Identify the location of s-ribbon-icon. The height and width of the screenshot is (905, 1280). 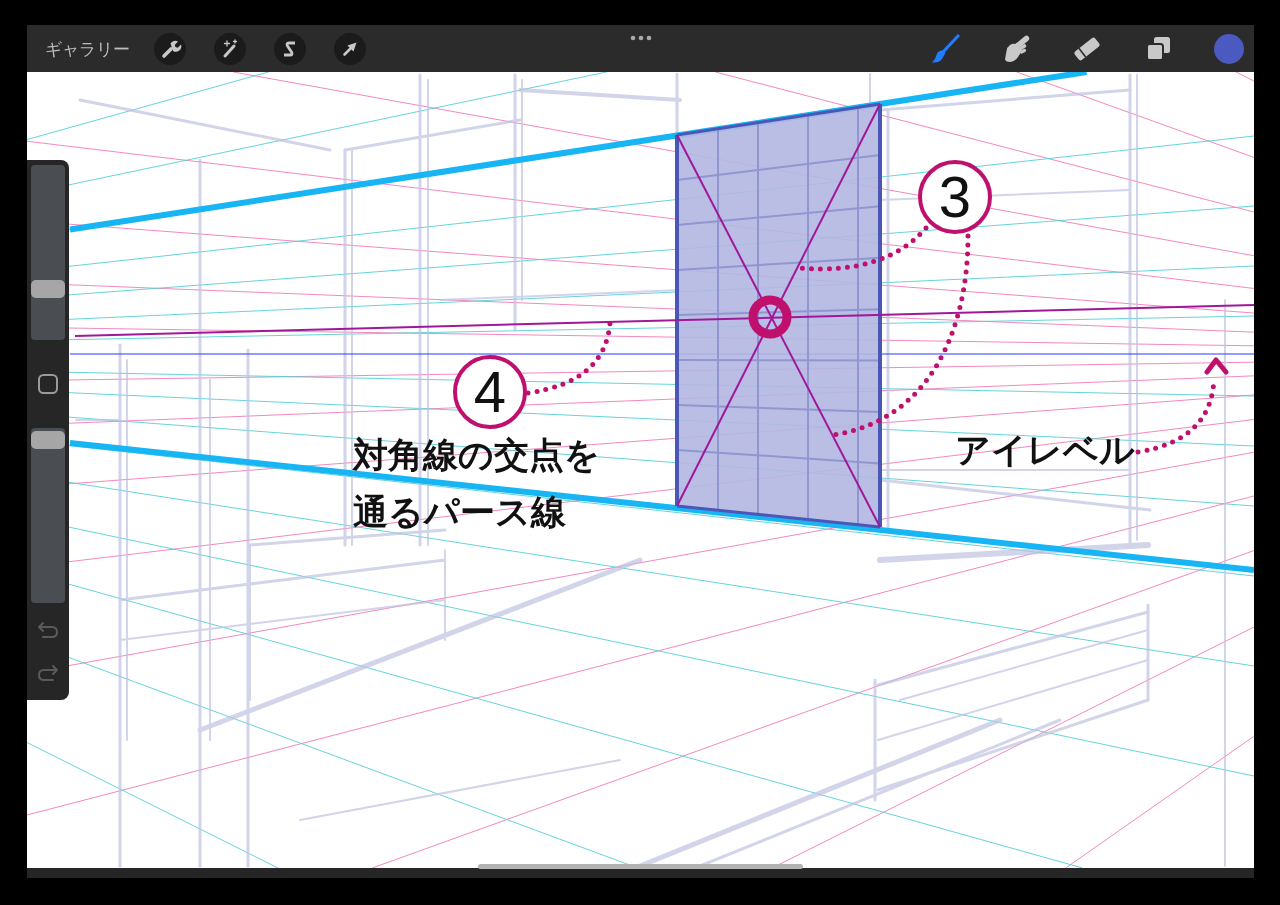
(290, 48).